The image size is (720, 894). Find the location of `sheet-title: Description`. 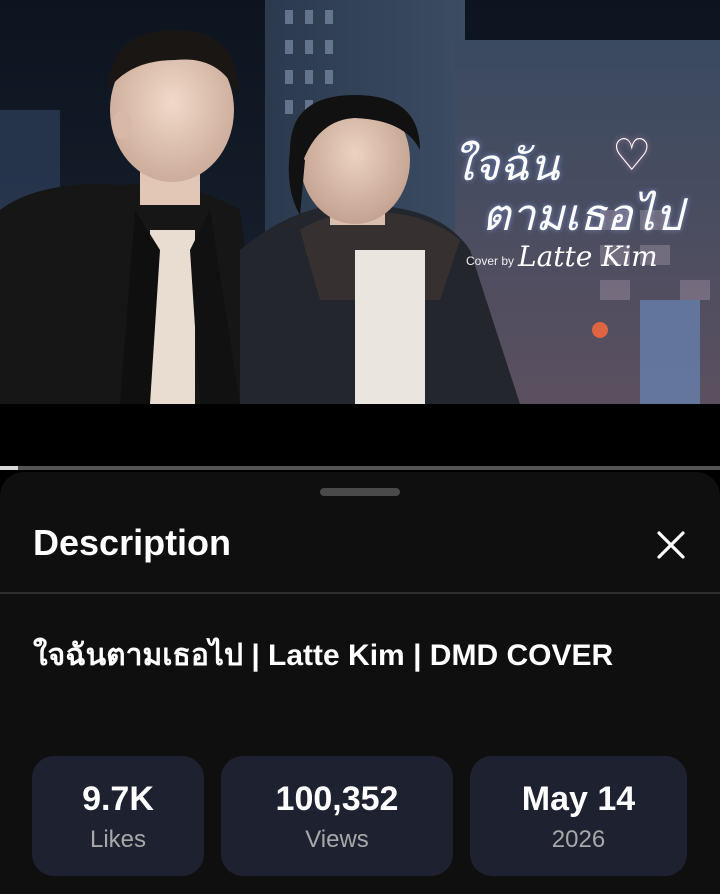

sheet-title: Description is located at coordinates (132, 542).